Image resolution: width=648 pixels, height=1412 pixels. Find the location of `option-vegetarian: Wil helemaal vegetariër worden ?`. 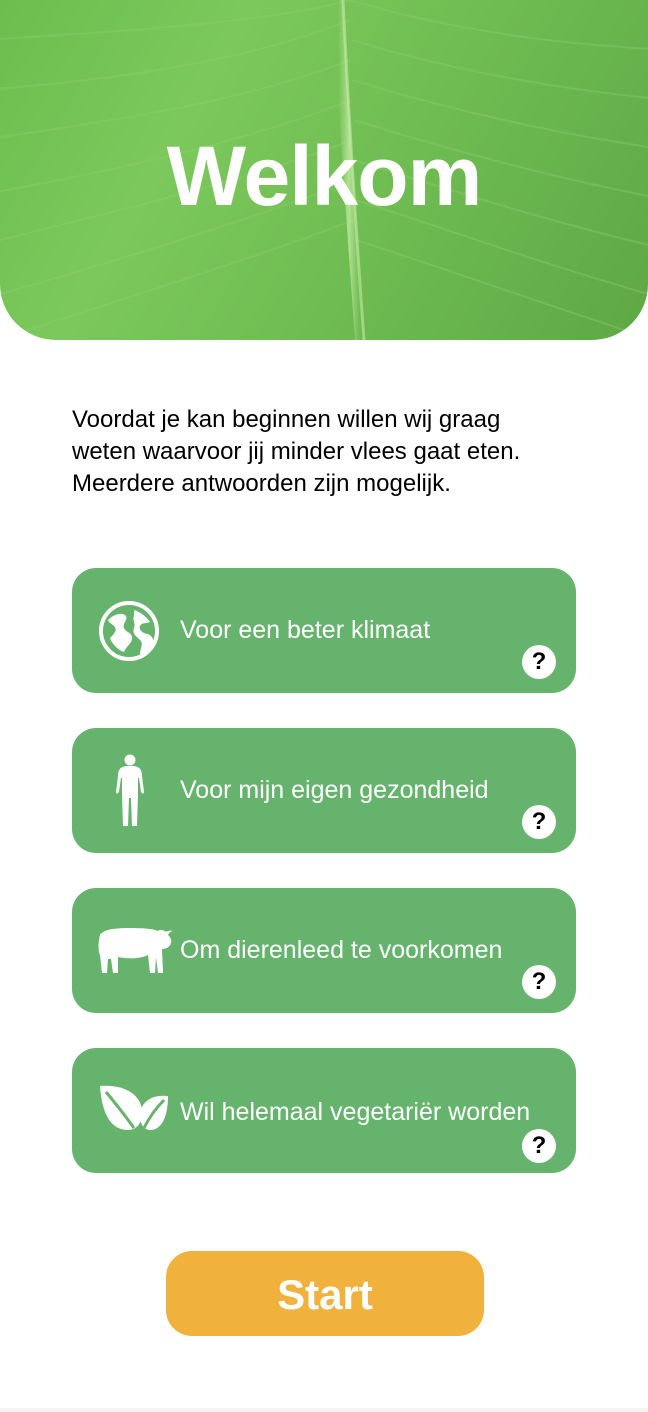

option-vegetarian: Wil helemaal vegetariër worden ? is located at coordinates (324, 1110).